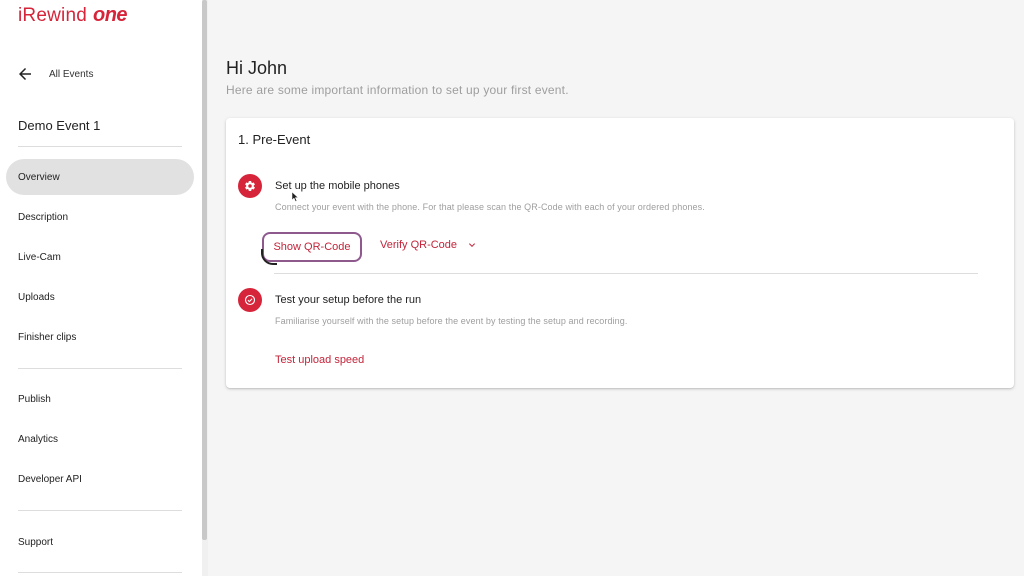  What do you see at coordinates (100, 439) in the screenshot?
I see `sidebar-item-analytics: Analytics` at bounding box center [100, 439].